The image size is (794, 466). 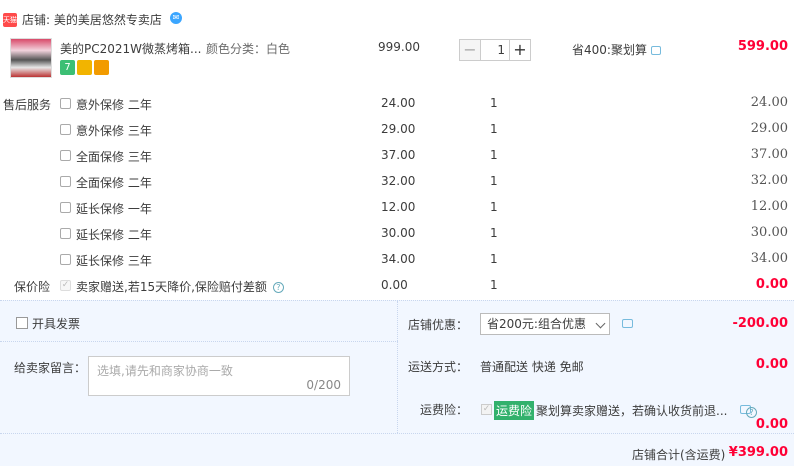 I want to click on service-price: 24.00, so click(x=398, y=103).